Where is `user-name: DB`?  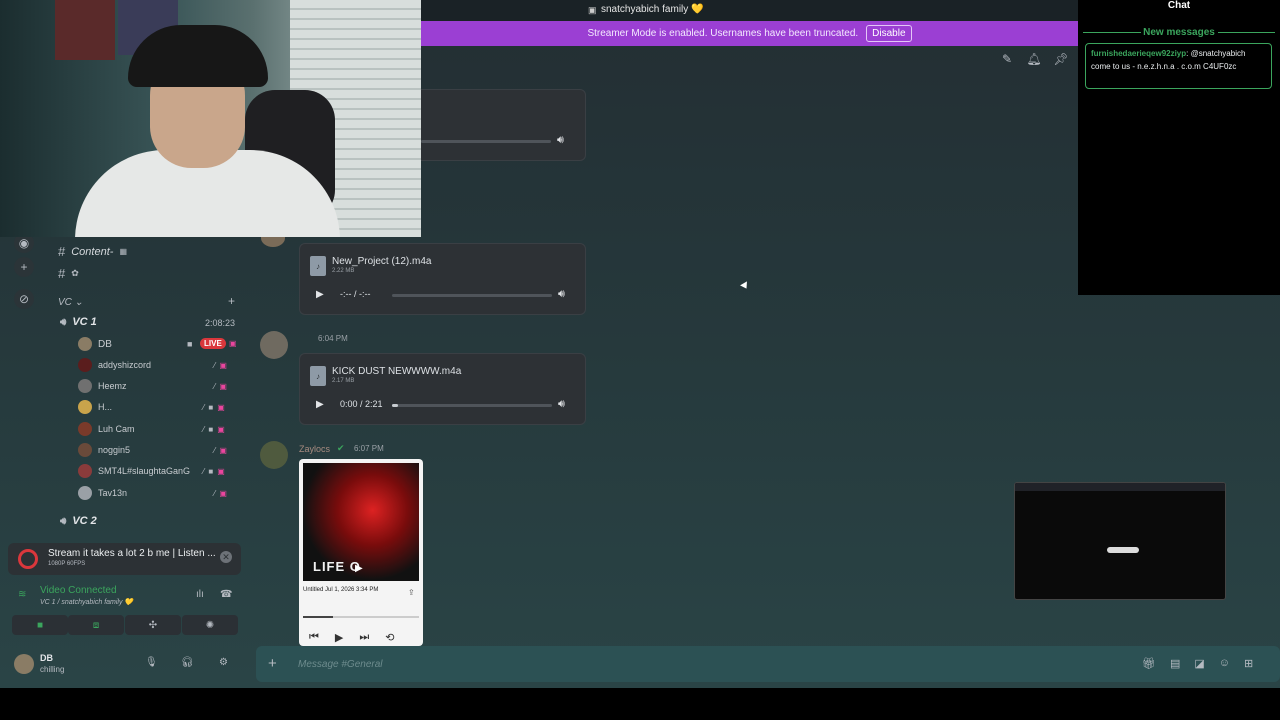 user-name: DB is located at coordinates (46, 658).